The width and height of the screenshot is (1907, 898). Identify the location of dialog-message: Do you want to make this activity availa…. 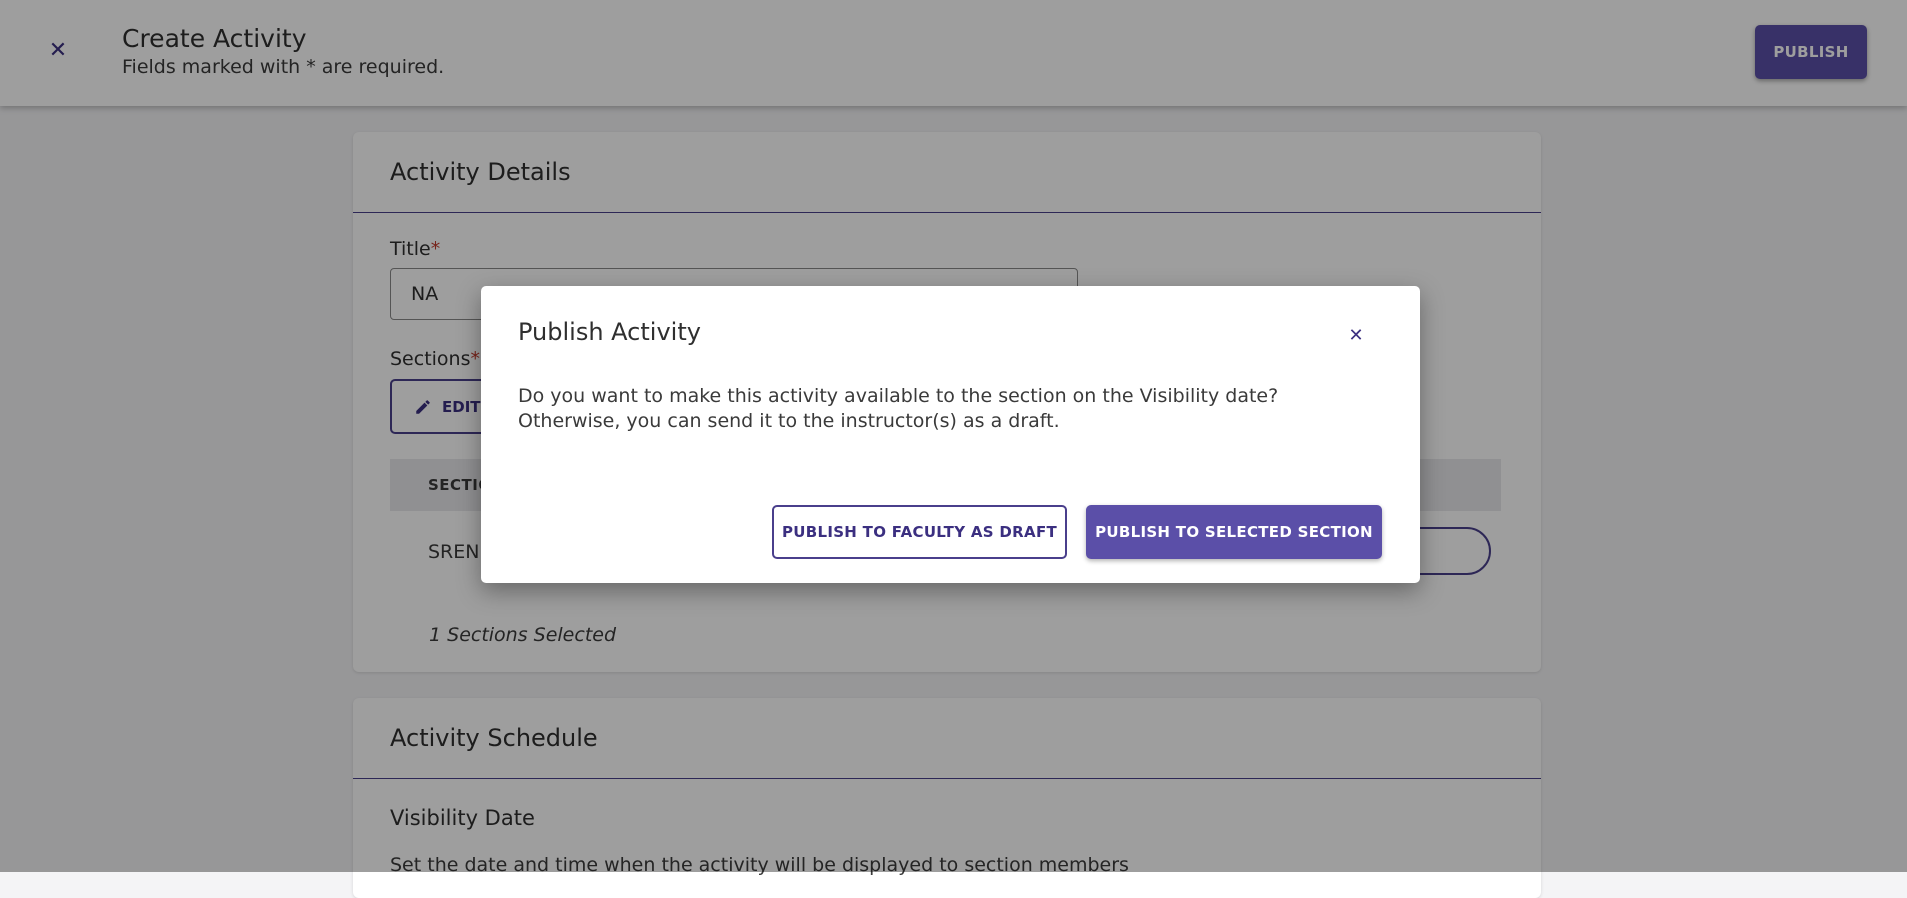
(898, 408).